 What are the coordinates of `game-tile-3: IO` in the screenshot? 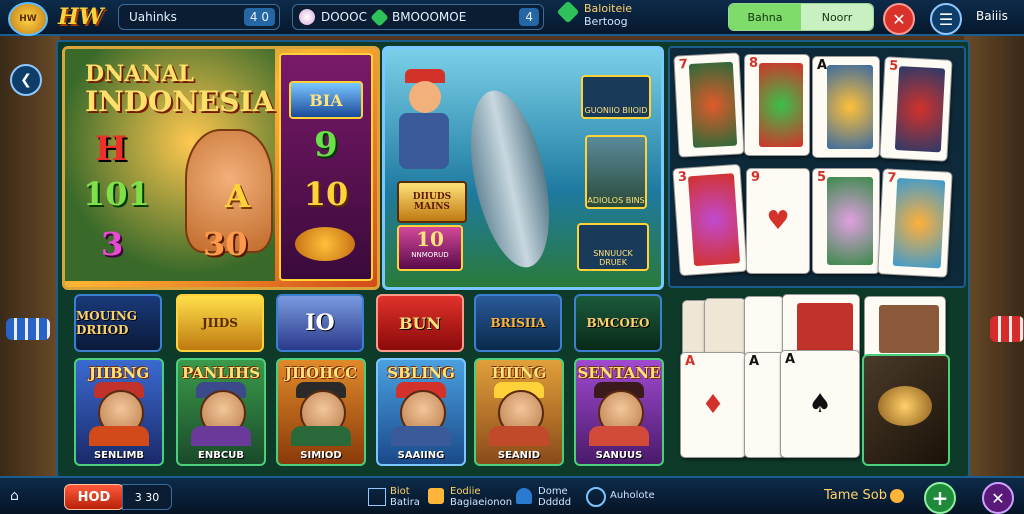 It's located at (320, 323).